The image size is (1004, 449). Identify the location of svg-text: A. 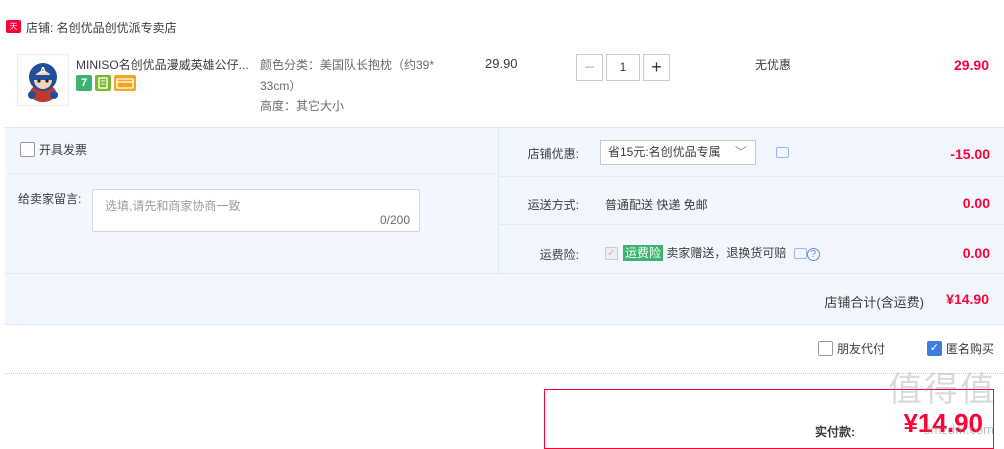
(43, 70).